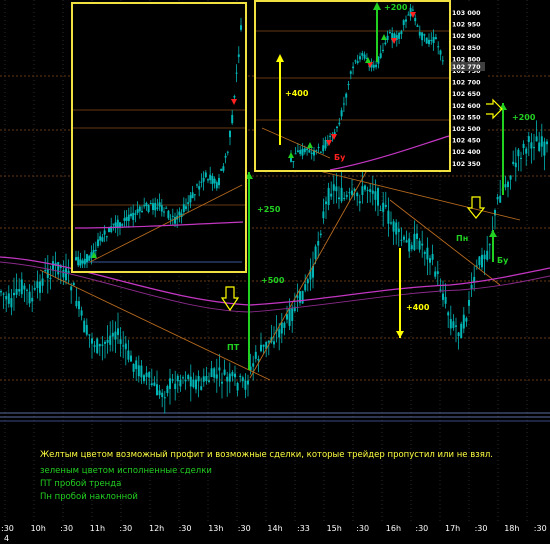  I want to click on x-axis-tick: 16h, so click(393, 528).